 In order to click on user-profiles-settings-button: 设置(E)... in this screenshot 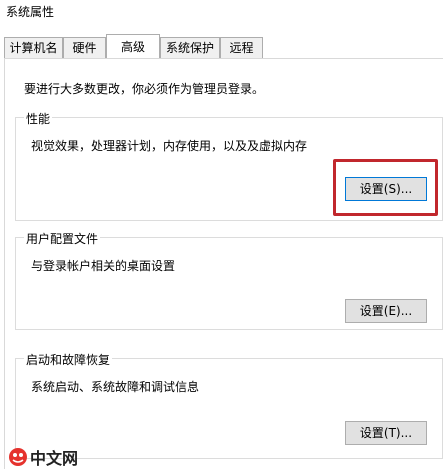, I will do `click(386, 311)`.